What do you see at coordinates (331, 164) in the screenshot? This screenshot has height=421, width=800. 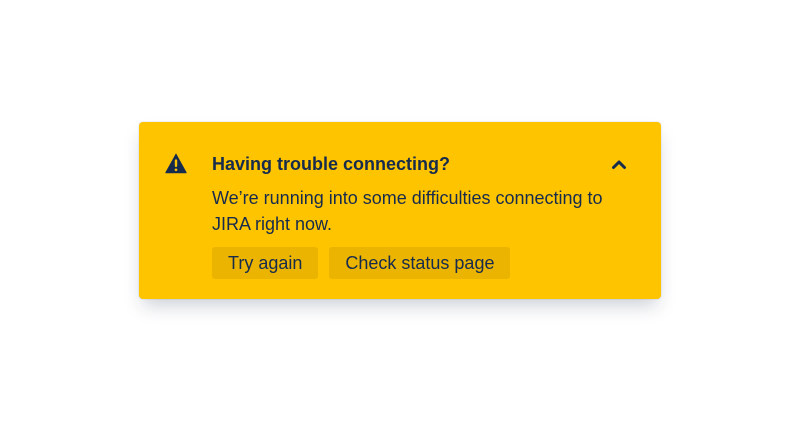 I see `flag-title: Having trouble connecting?` at bounding box center [331, 164].